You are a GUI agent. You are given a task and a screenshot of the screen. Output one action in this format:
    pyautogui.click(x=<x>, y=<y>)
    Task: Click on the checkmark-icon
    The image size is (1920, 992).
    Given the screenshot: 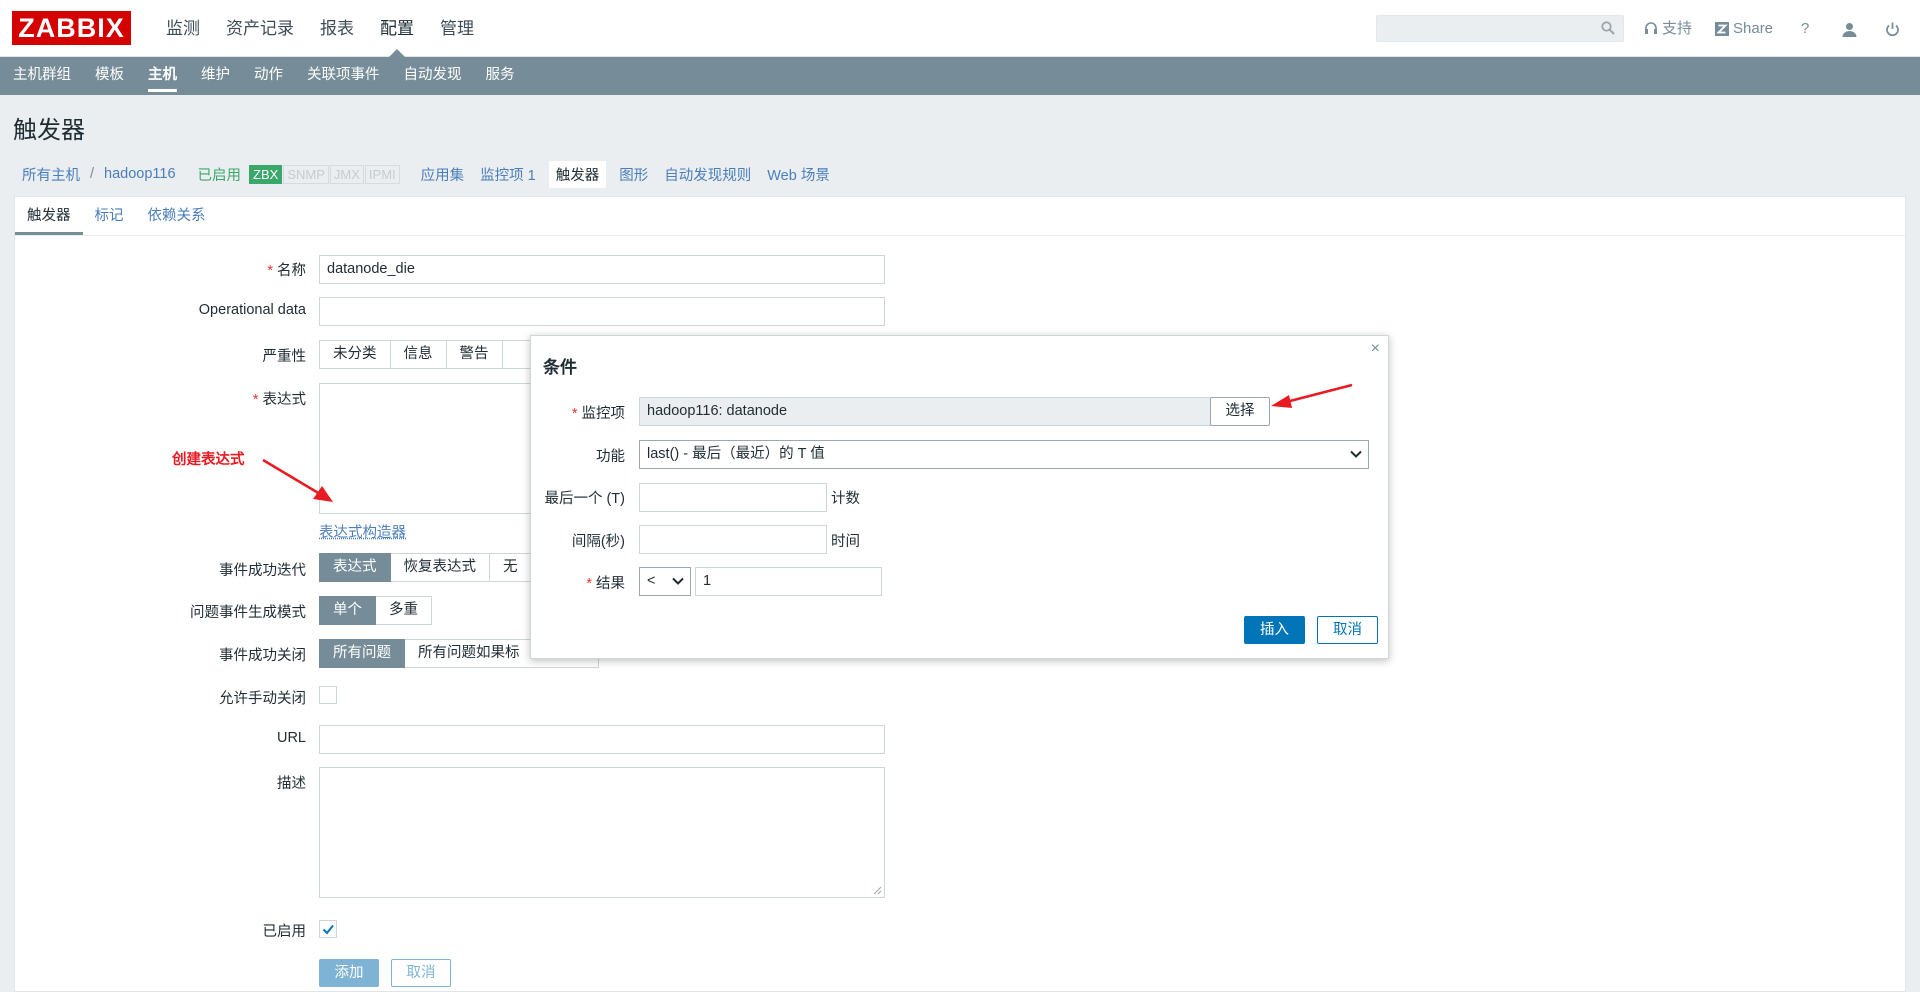 What is the action you would take?
    pyautogui.click(x=328, y=929)
    